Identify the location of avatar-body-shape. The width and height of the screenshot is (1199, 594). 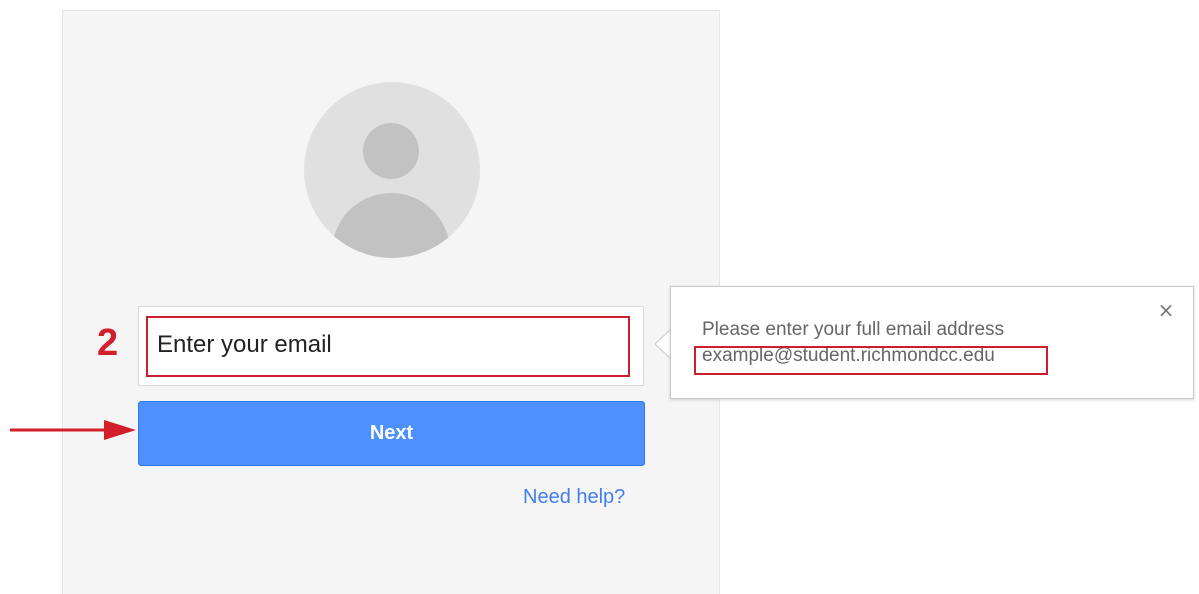
(391, 225).